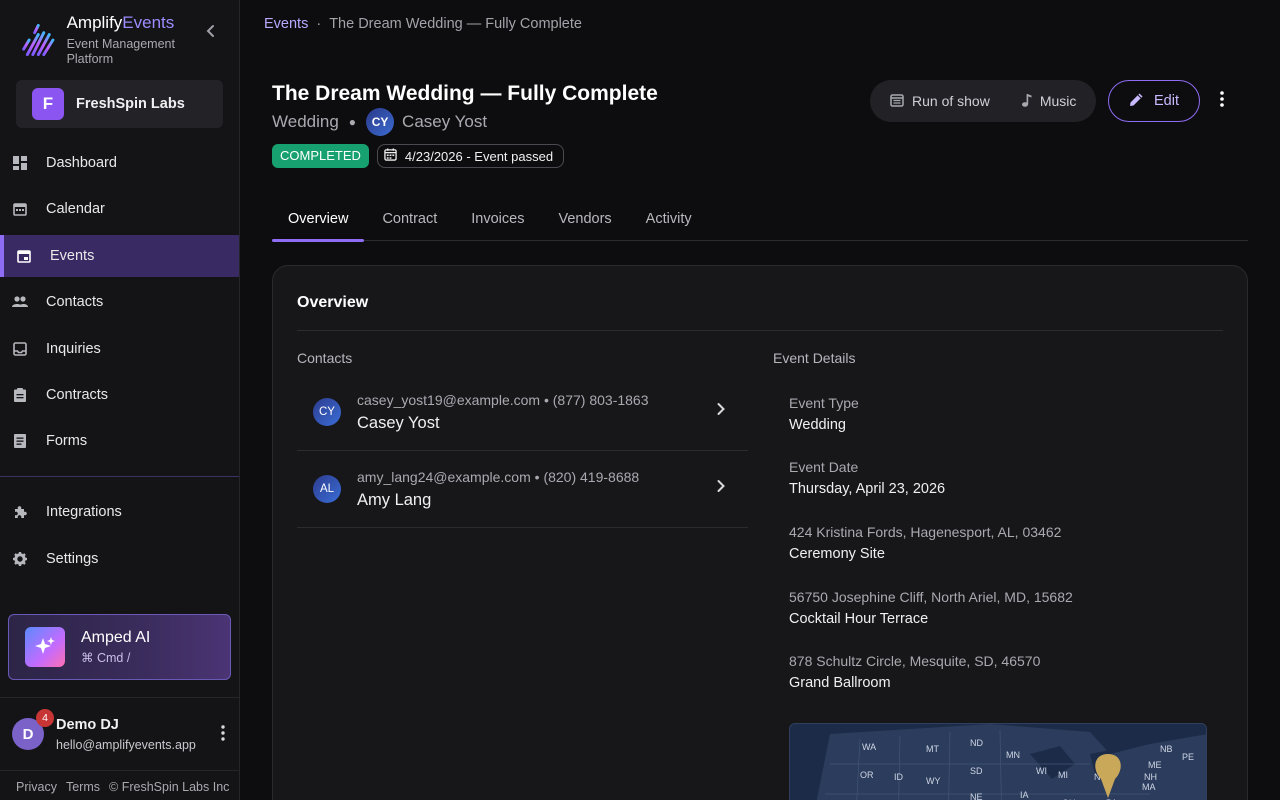  I want to click on privacy-link: Privacy, so click(36, 787).